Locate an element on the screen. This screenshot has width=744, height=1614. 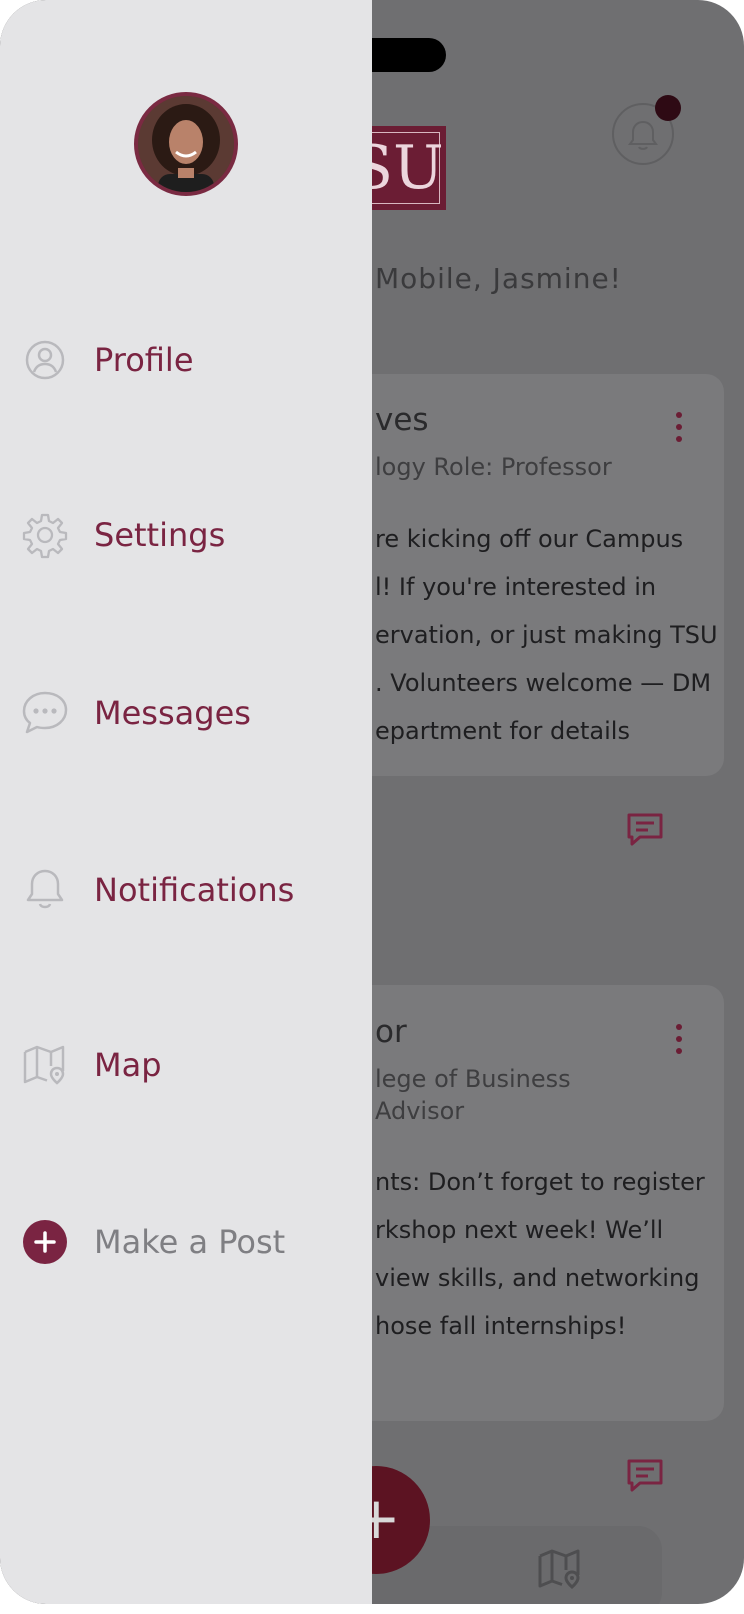
post-body-line: l! If you're interested in is located at coordinates (516, 587).